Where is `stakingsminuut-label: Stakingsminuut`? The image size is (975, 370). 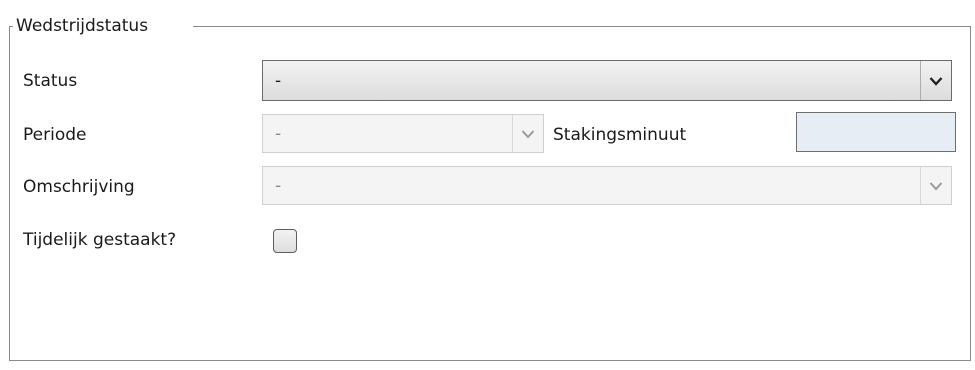
stakingsminuut-label: Stakingsminuut is located at coordinates (620, 135).